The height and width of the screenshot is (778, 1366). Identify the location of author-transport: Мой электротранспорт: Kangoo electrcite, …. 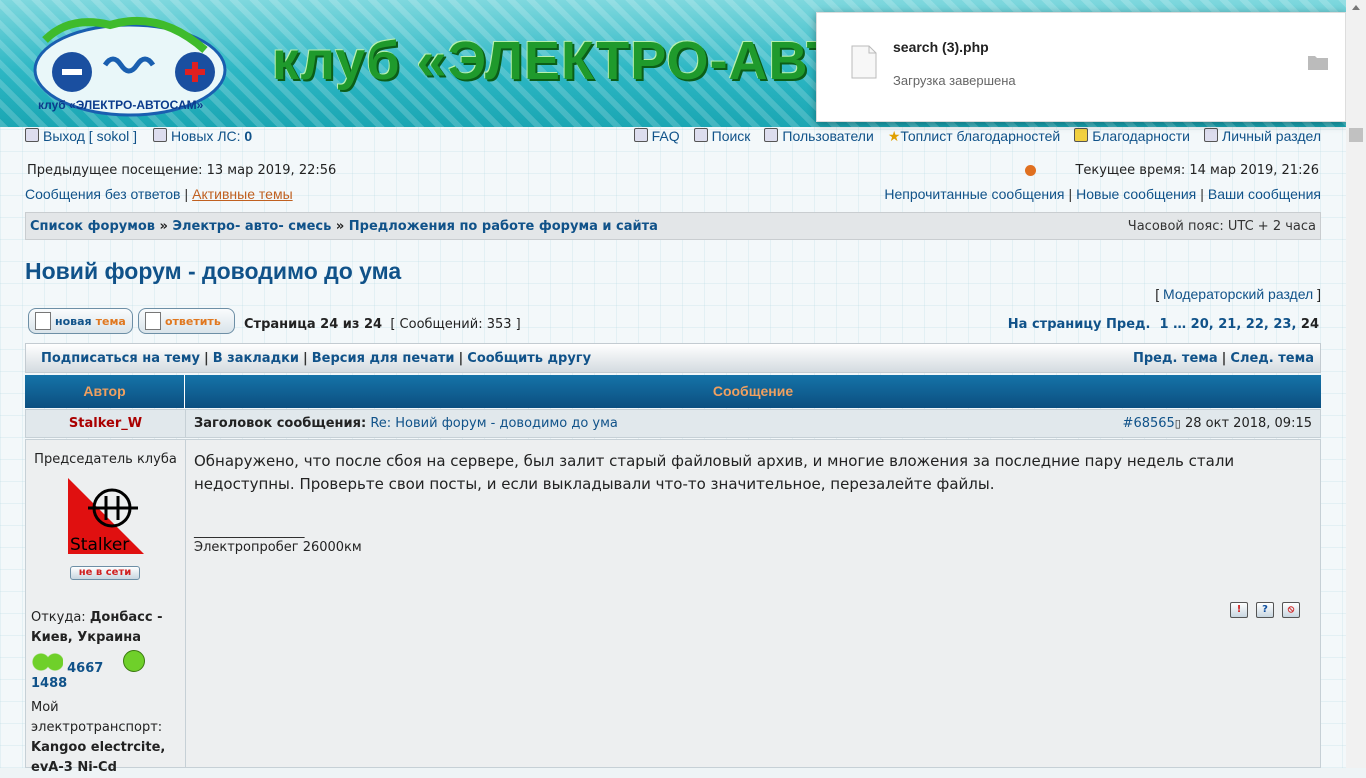
(106, 738).